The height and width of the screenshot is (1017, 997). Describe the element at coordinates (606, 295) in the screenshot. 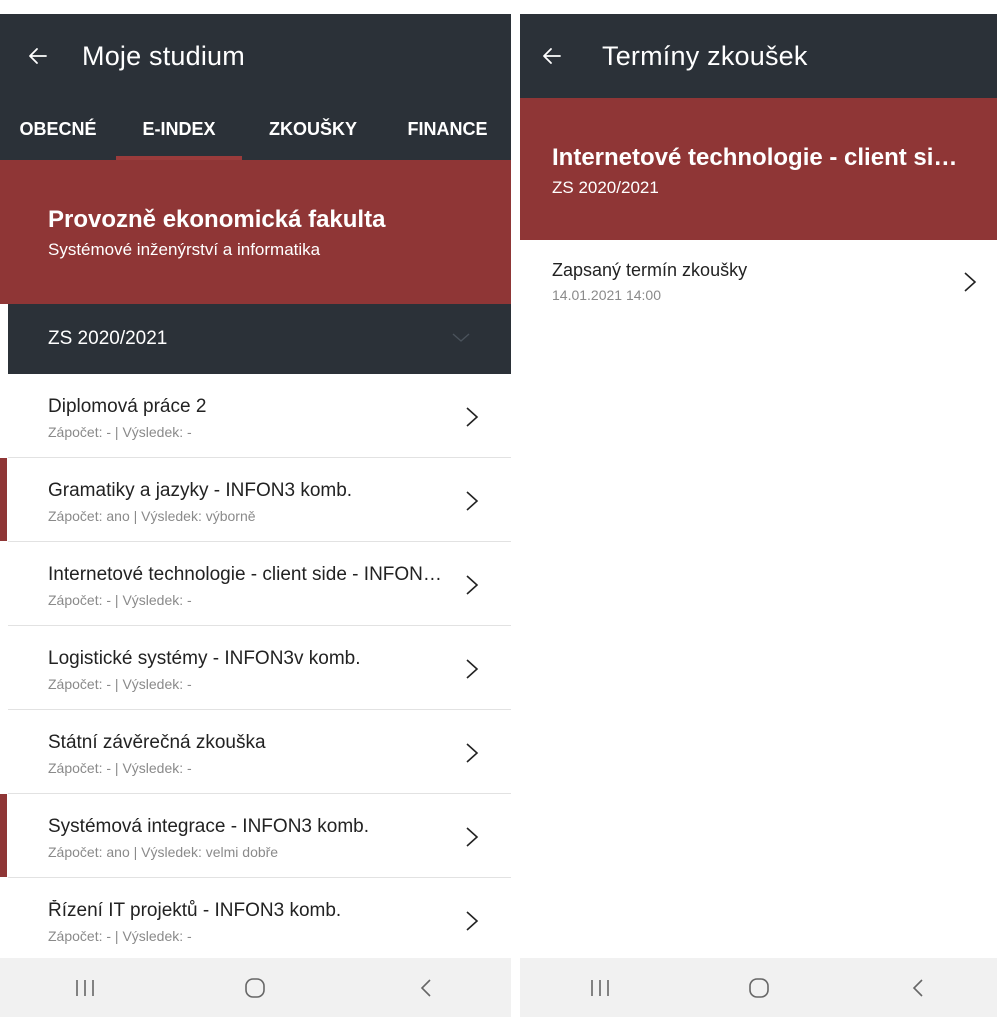

I see `exam-datetime: 14.01.2021 14:00` at that location.